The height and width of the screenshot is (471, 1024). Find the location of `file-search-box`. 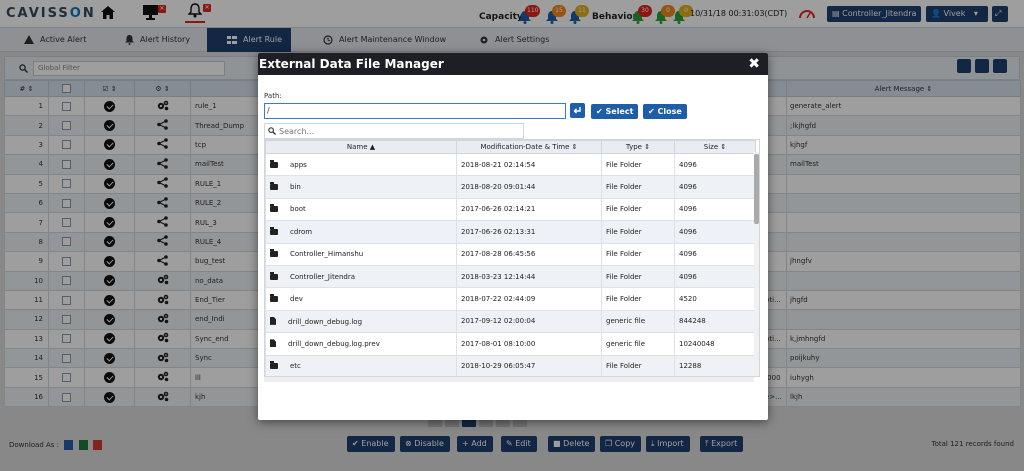

file-search-box is located at coordinates (394, 131).